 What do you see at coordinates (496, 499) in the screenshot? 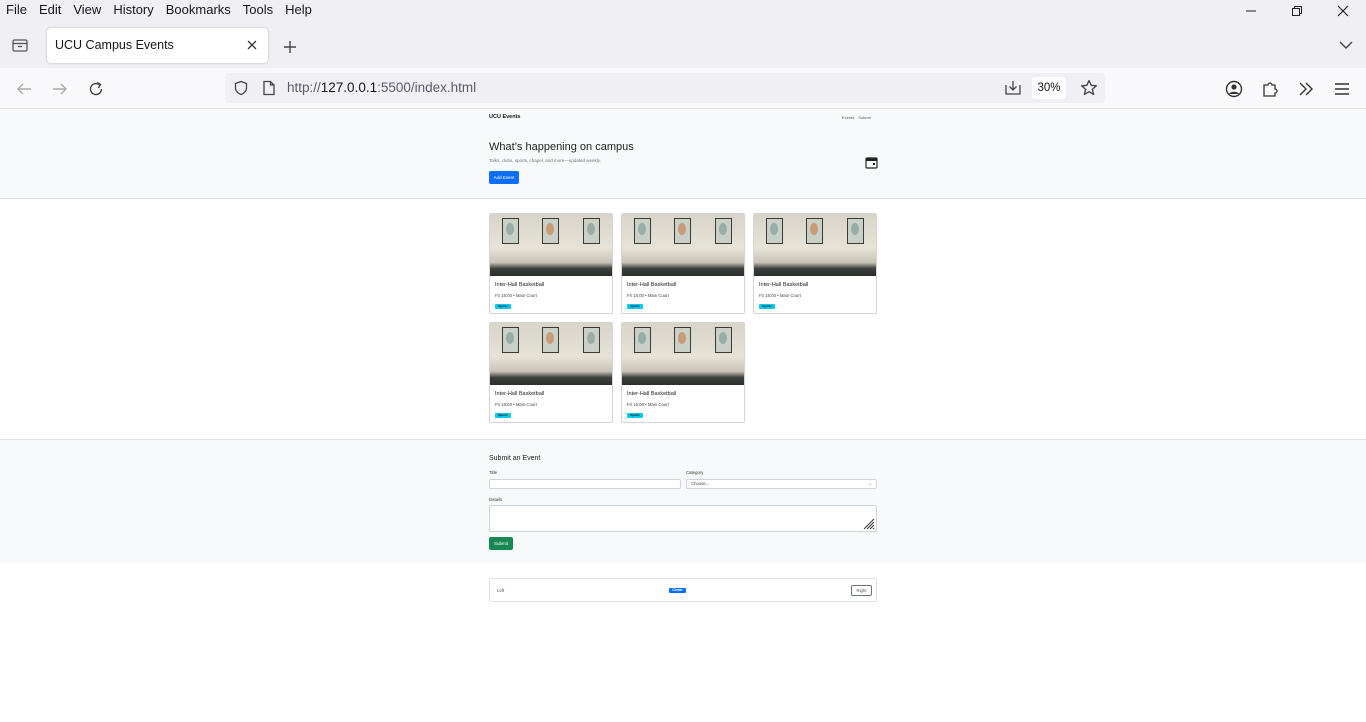
I see `details-label: Details` at bounding box center [496, 499].